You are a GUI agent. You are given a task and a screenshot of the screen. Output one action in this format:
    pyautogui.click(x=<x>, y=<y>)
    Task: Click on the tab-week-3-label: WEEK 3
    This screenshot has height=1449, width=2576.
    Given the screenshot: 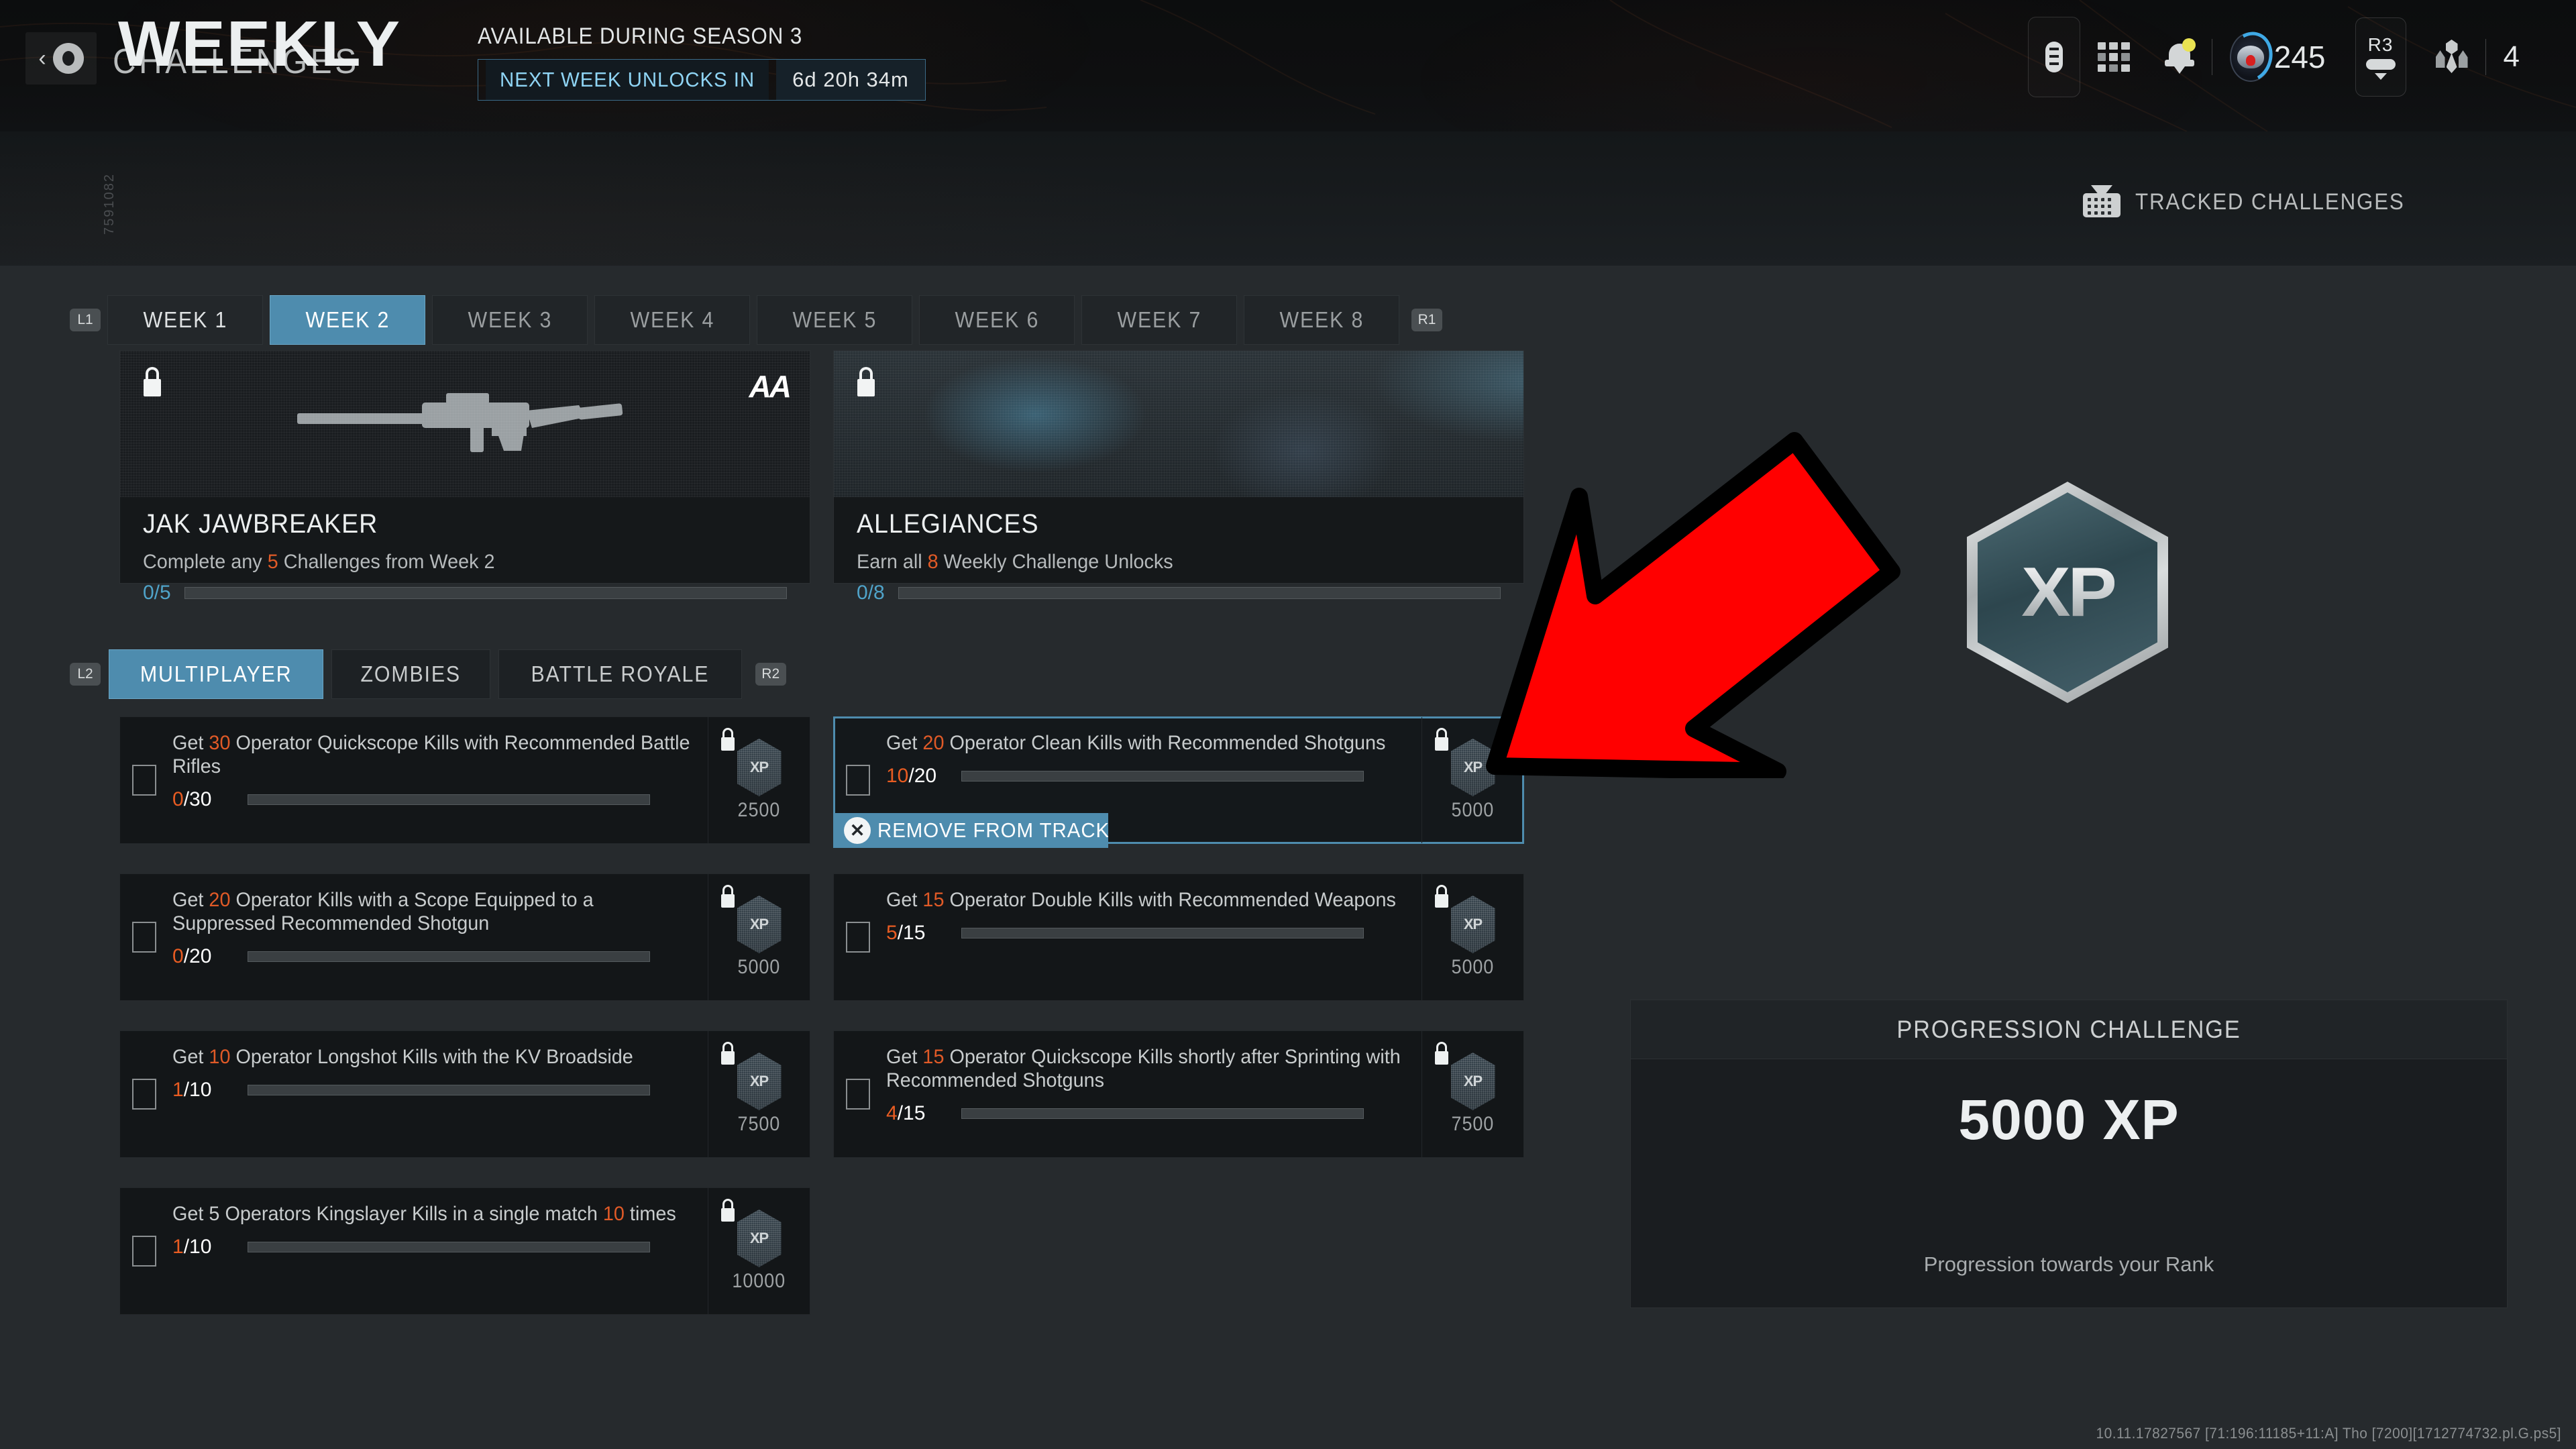 What is the action you would take?
    pyautogui.click(x=510, y=319)
    